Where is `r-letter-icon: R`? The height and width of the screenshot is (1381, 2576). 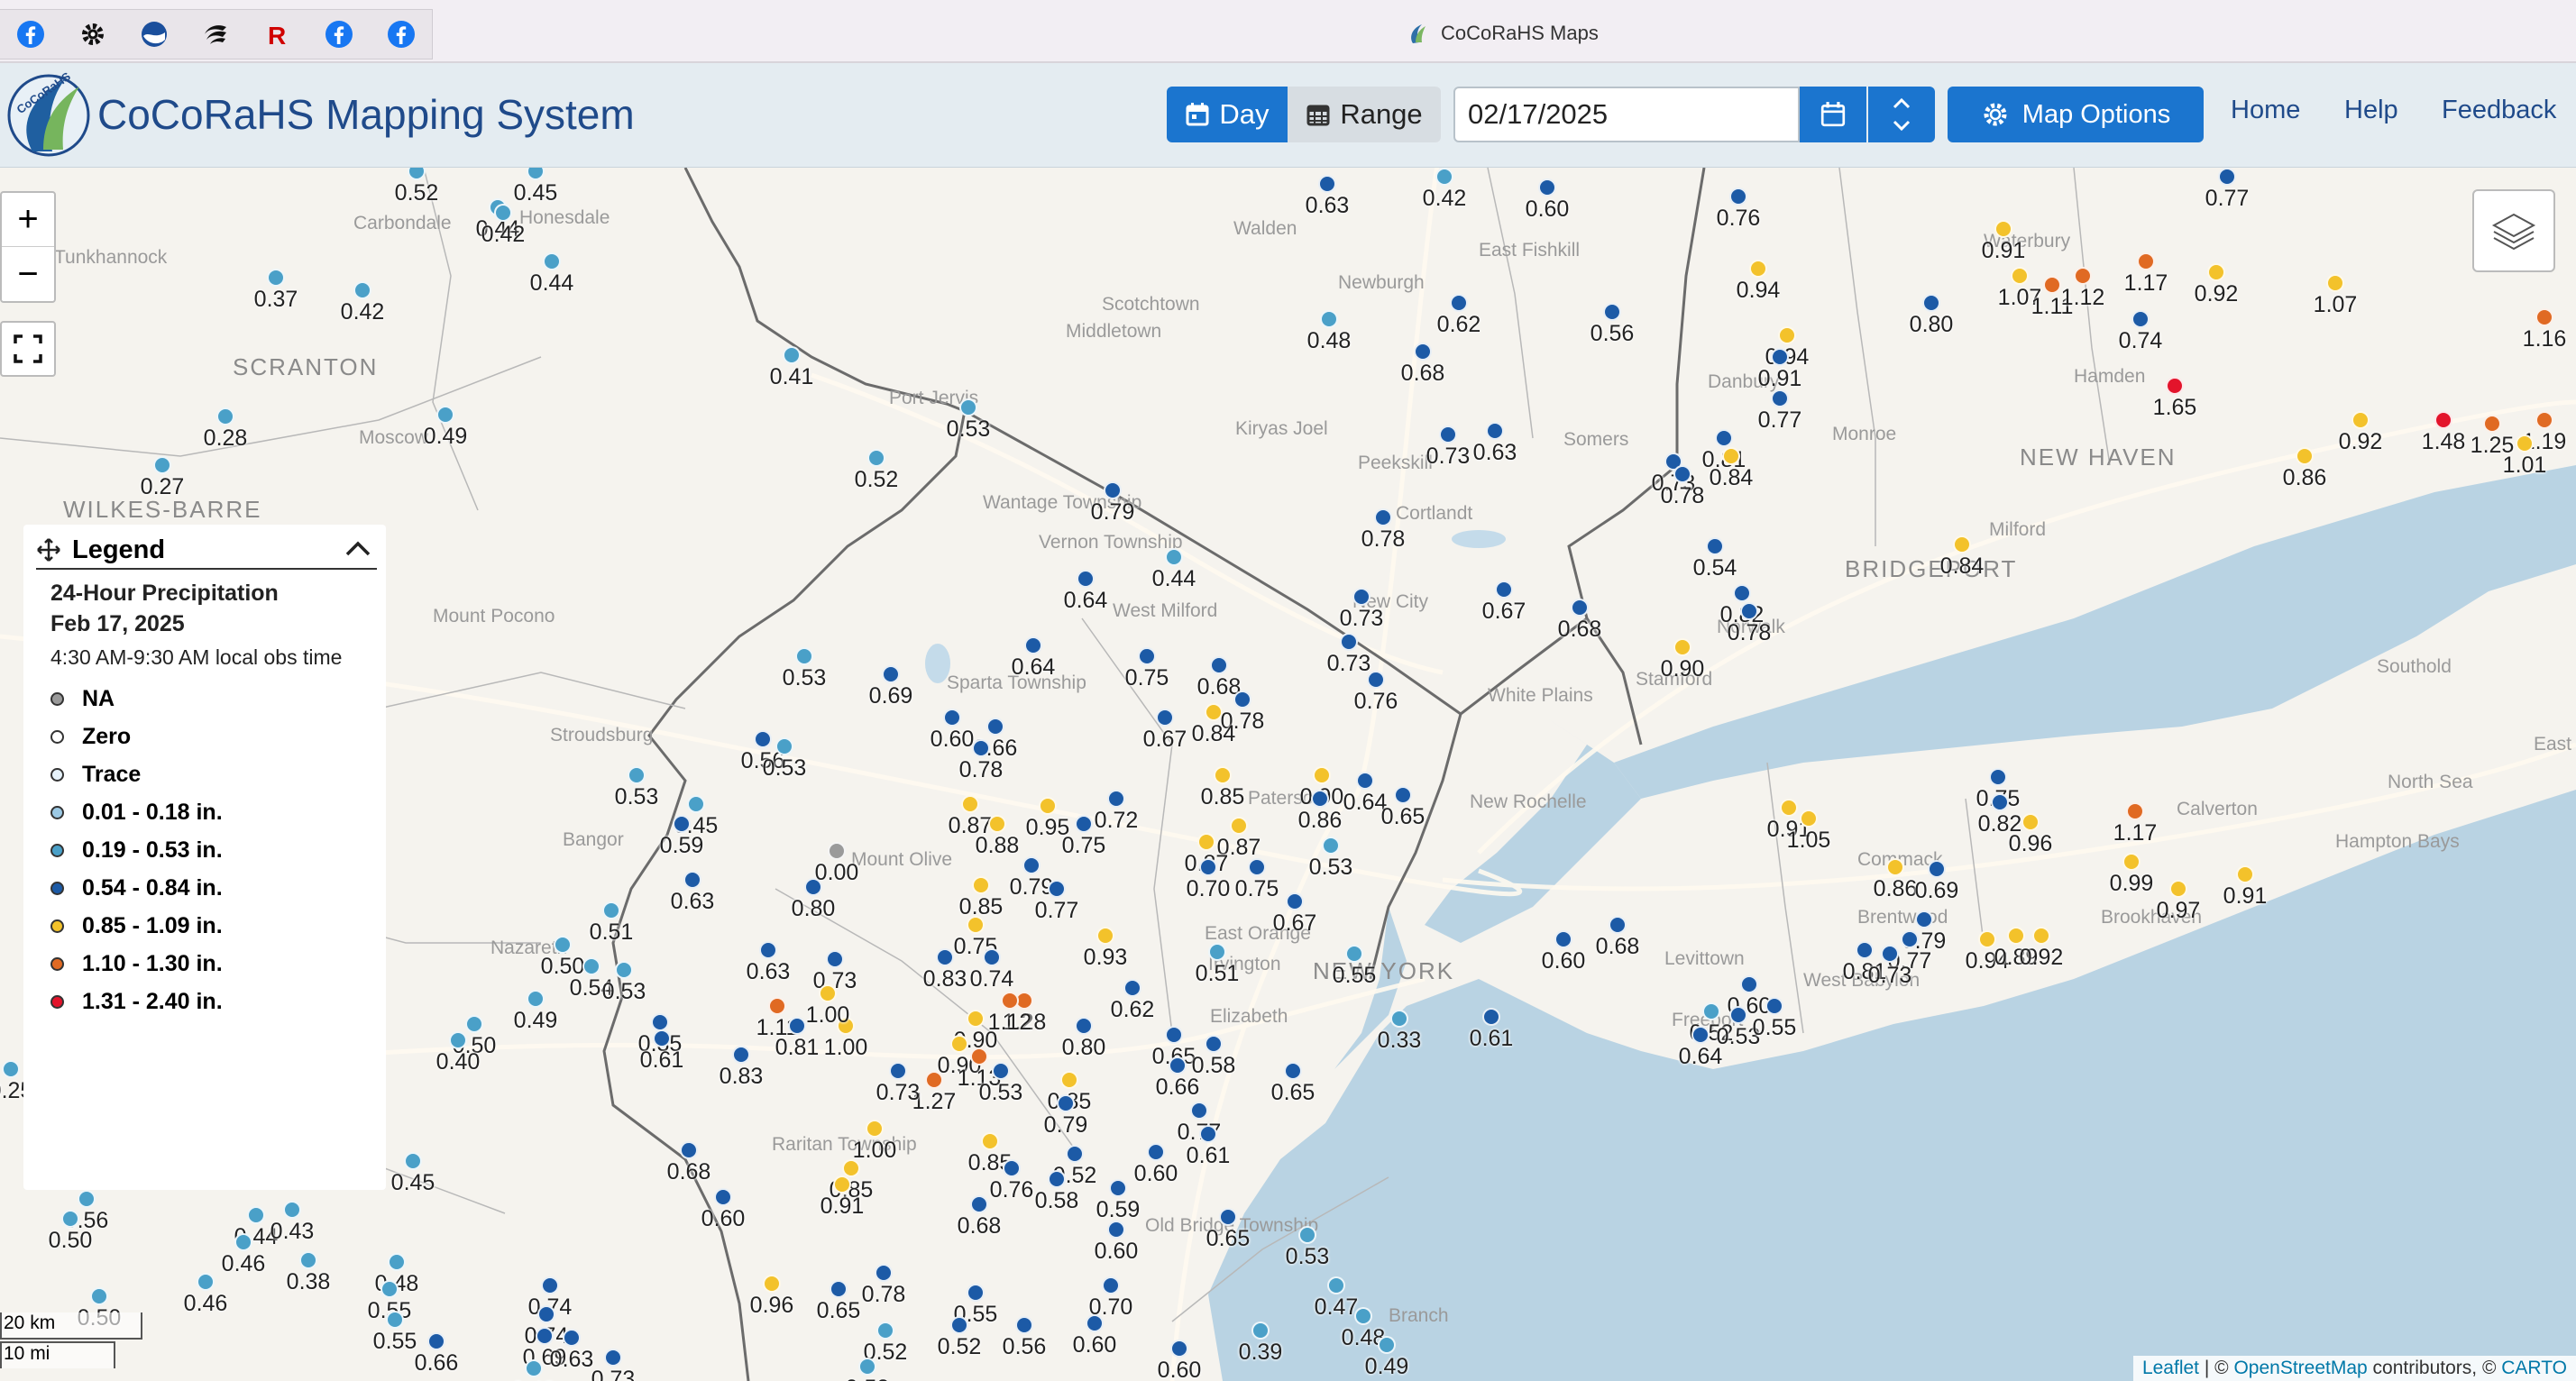 r-letter-icon: R is located at coordinates (277, 34).